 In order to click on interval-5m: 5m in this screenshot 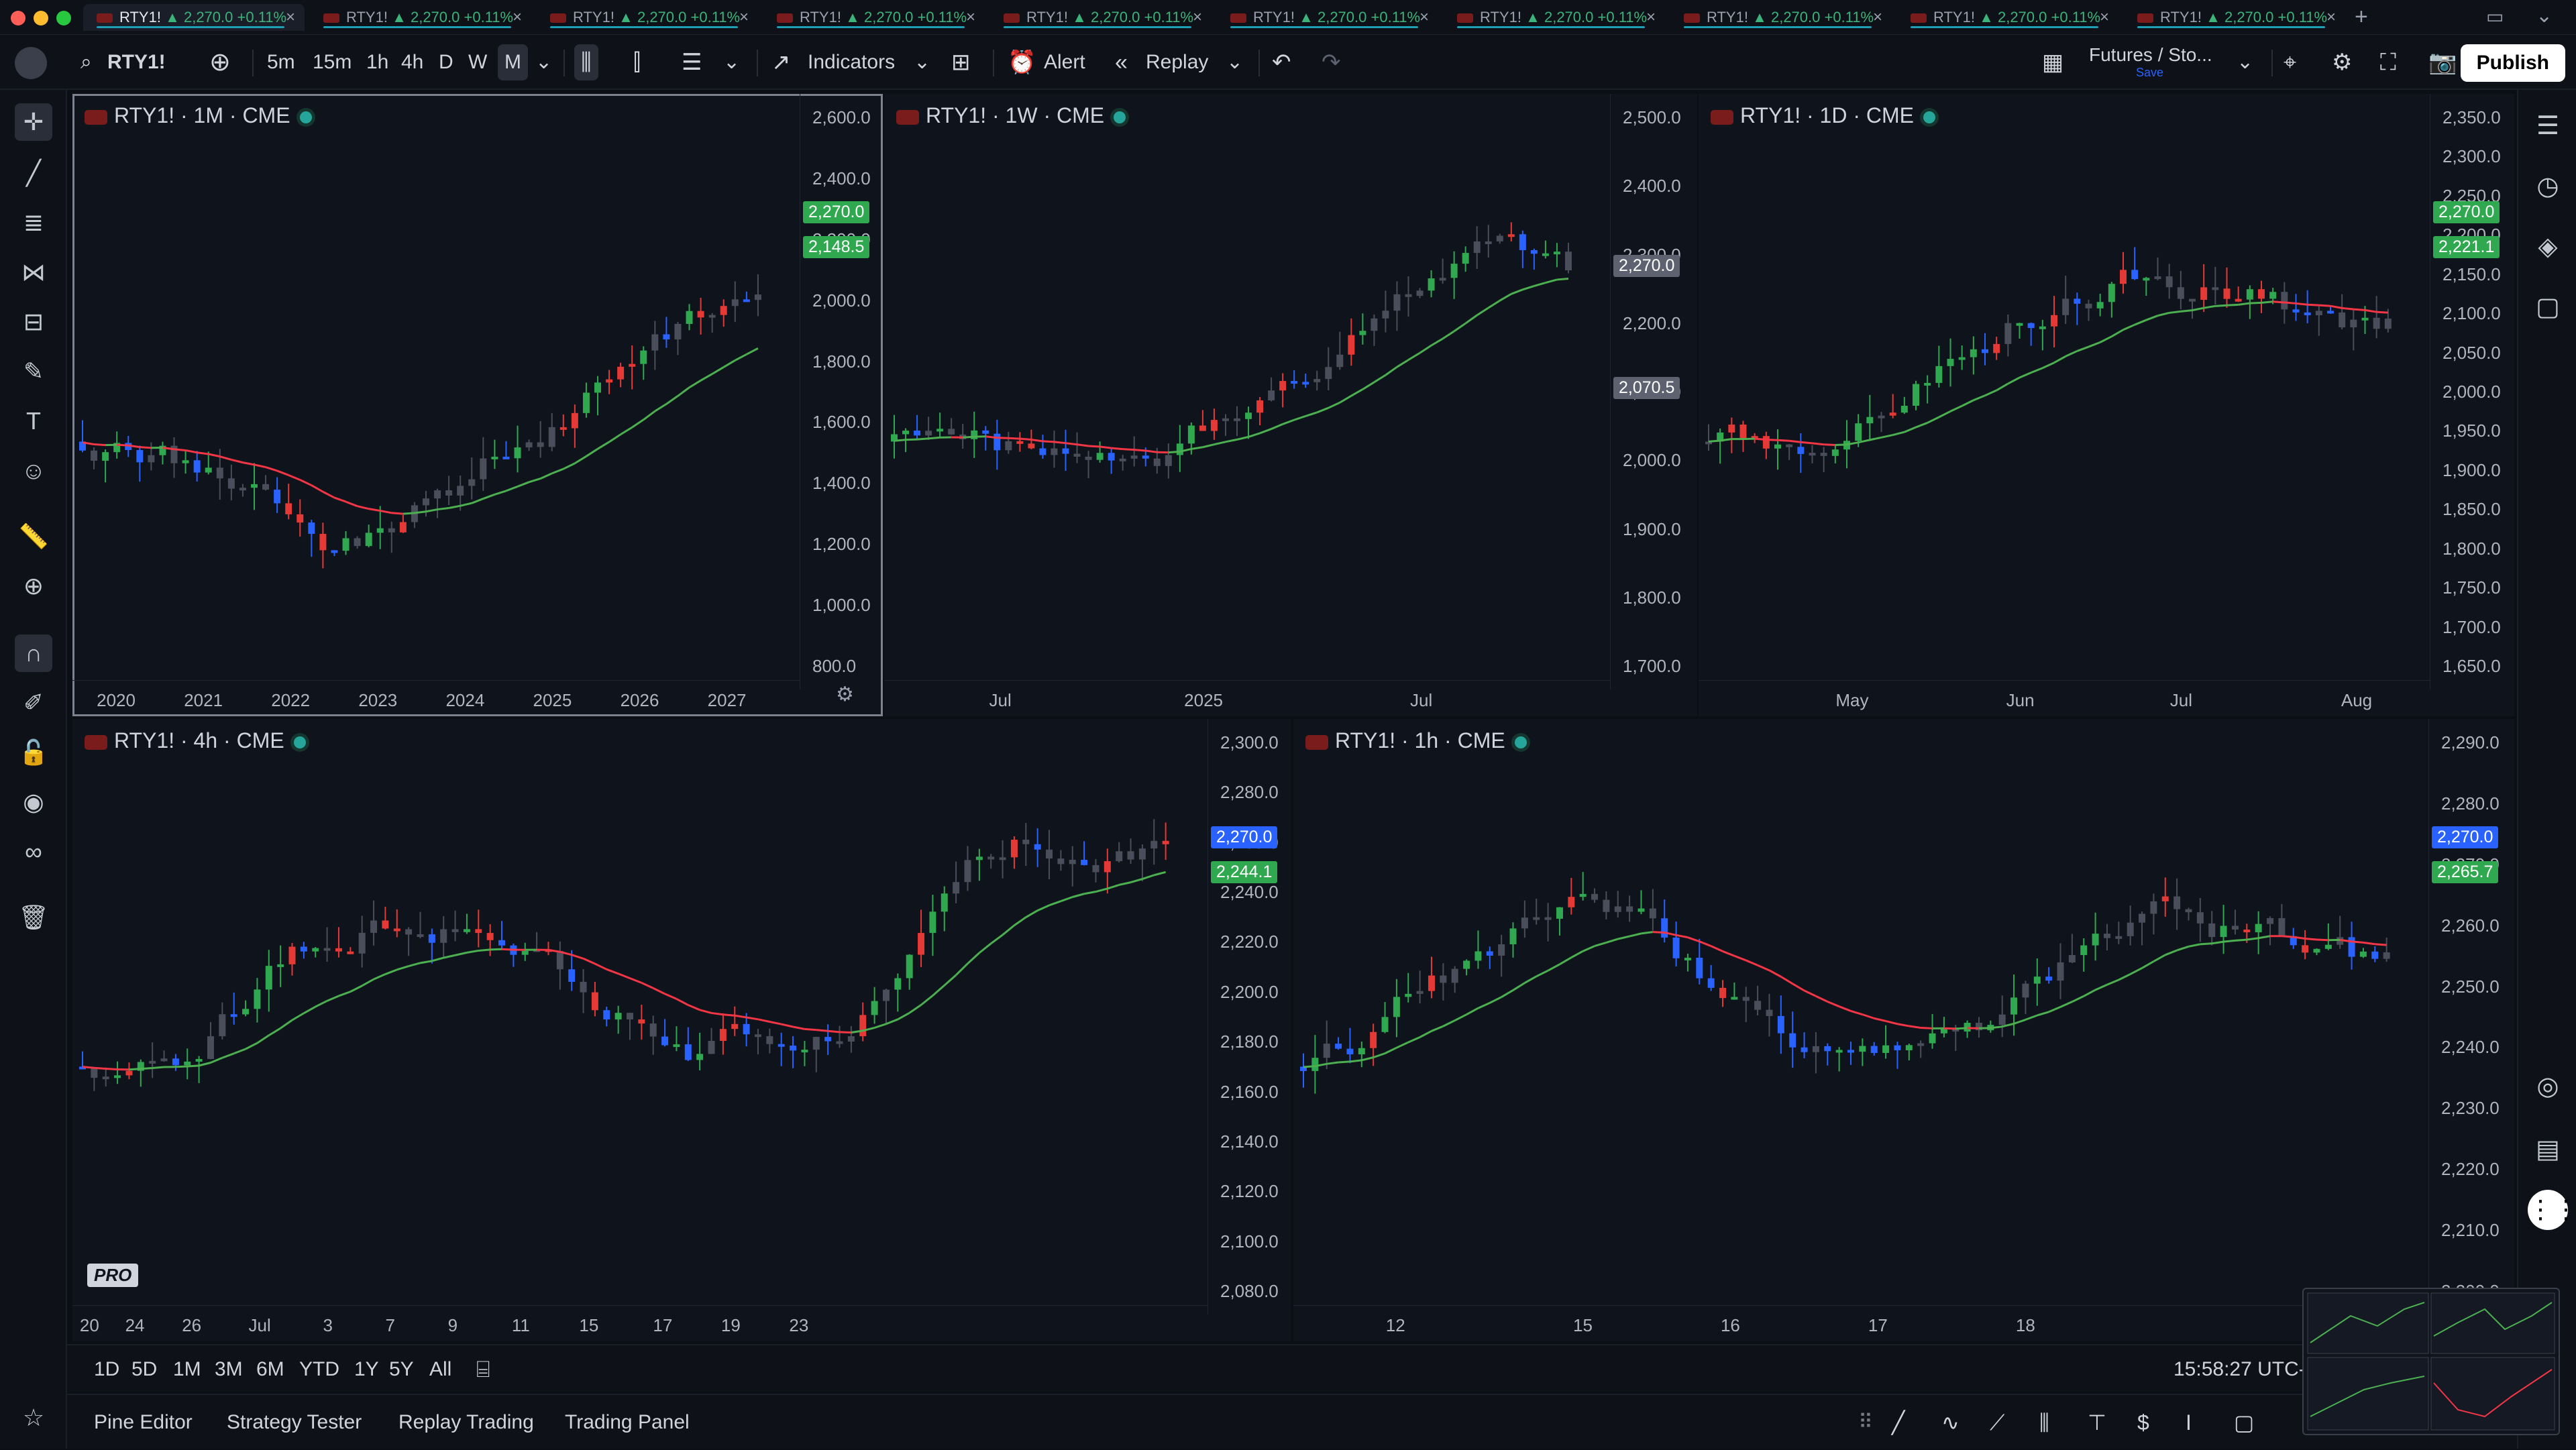, I will do `click(281, 62)`.